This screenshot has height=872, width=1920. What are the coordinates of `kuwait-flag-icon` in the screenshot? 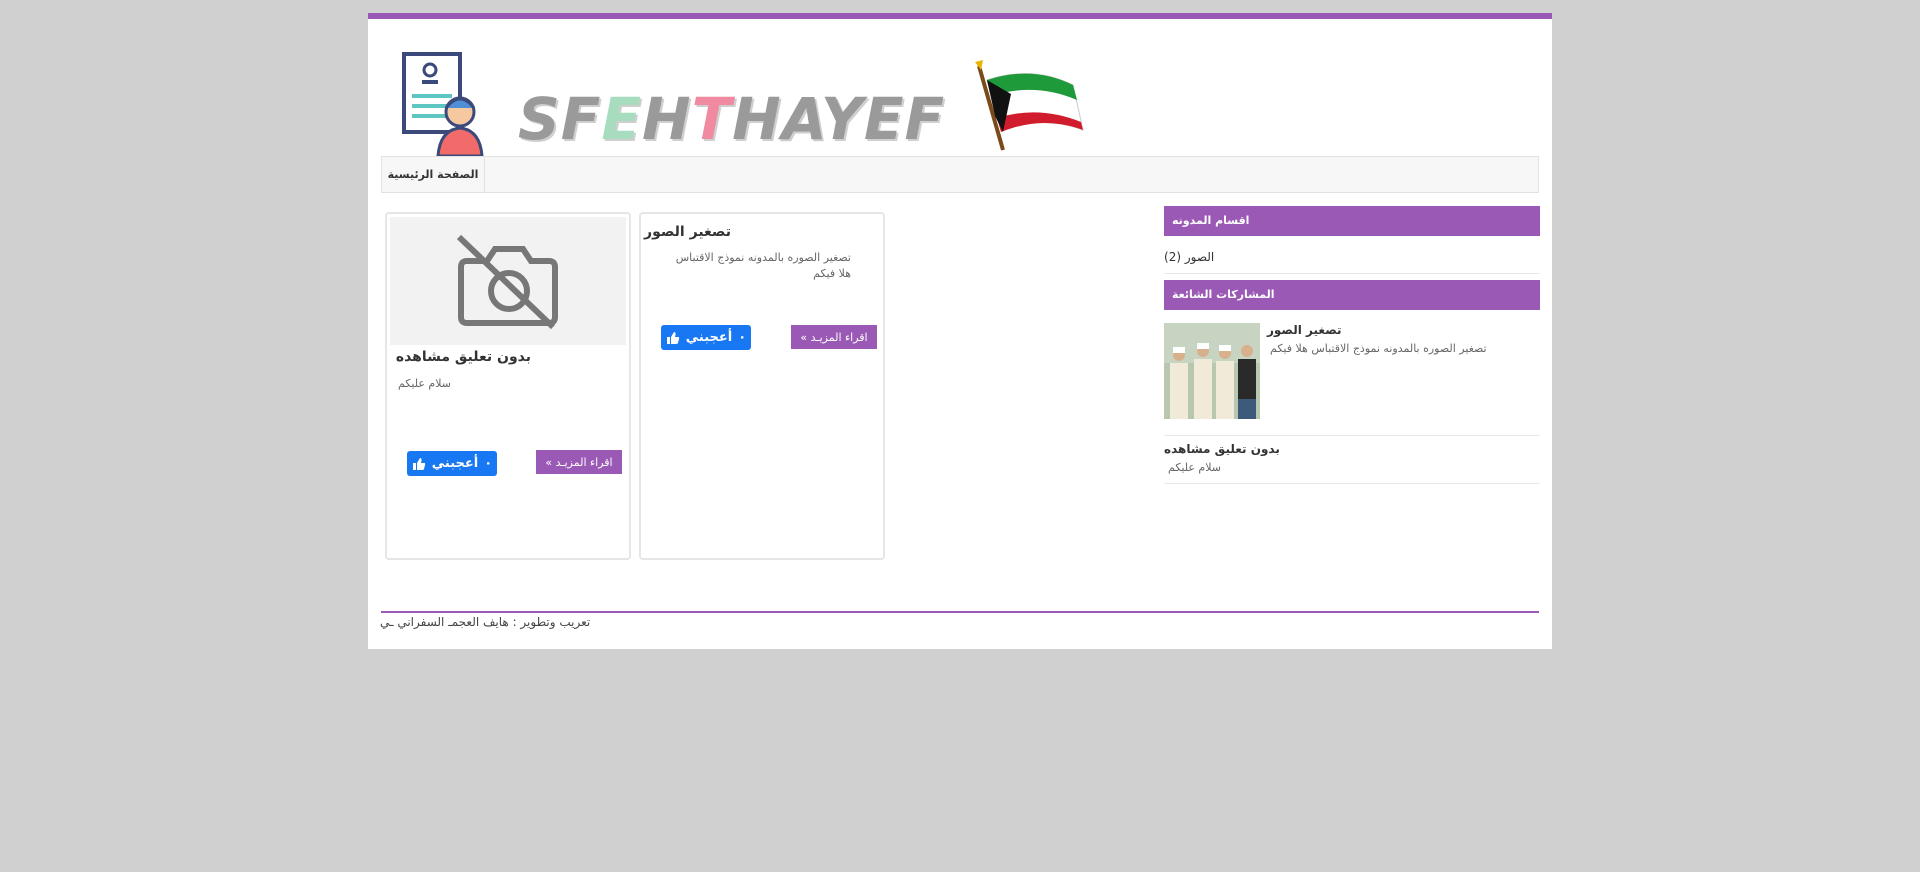 It's located at (1029, 105).